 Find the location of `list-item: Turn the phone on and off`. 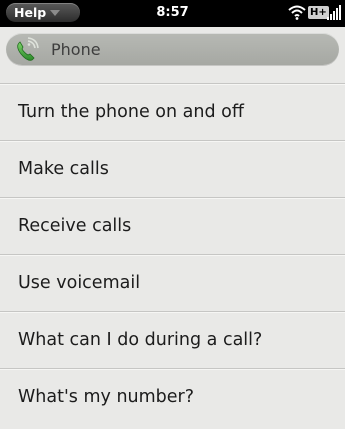

list-item: Turn the phone on and off is located at coordinates (172, 111).